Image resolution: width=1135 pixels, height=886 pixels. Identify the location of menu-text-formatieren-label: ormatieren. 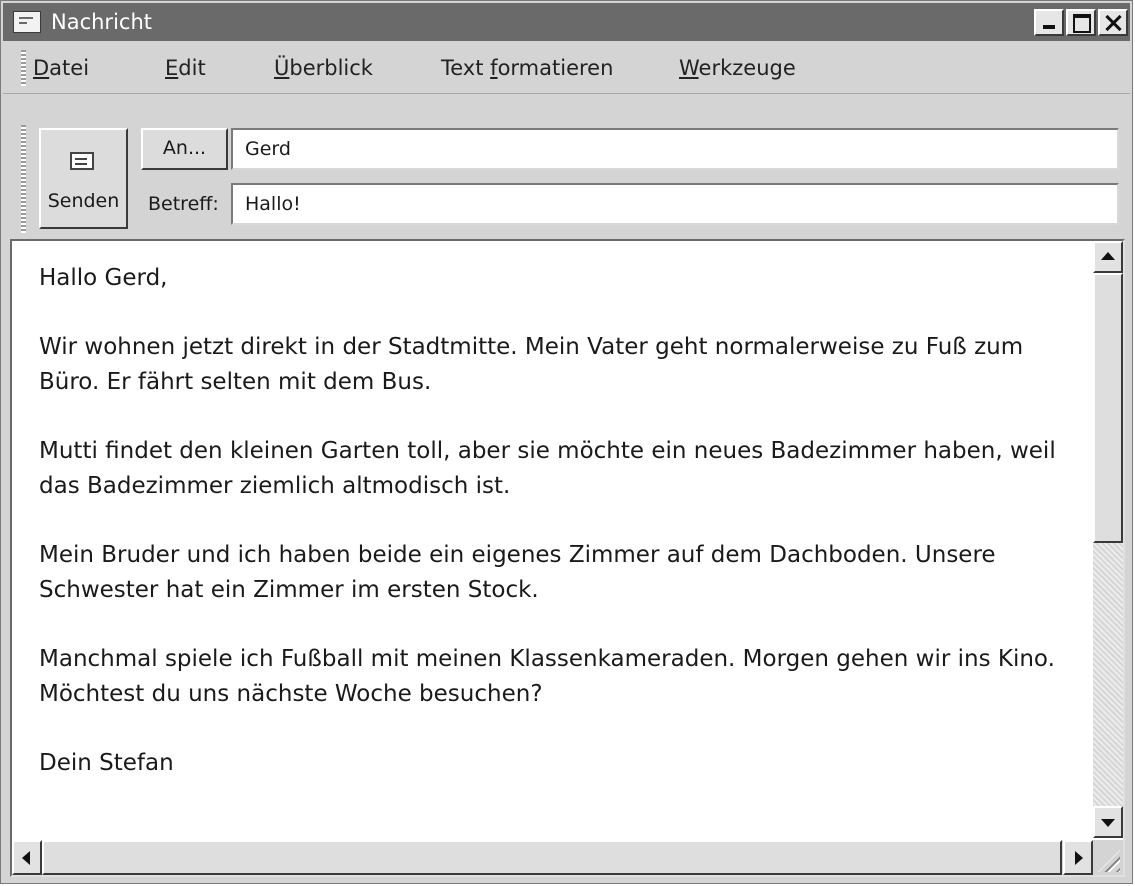
(555, 68).